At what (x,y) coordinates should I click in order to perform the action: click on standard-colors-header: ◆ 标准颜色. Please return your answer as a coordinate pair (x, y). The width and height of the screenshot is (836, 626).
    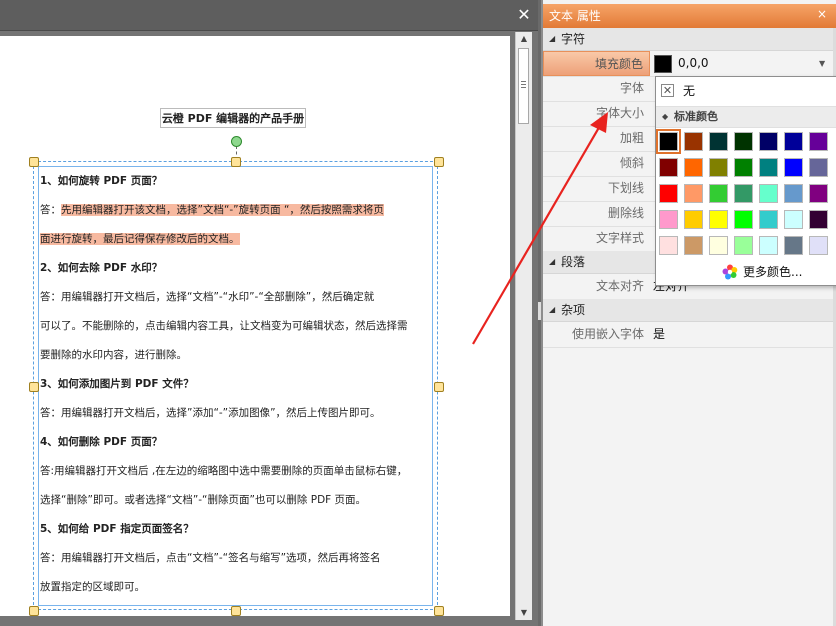
    Looking at the image, I should click on (746, 117).